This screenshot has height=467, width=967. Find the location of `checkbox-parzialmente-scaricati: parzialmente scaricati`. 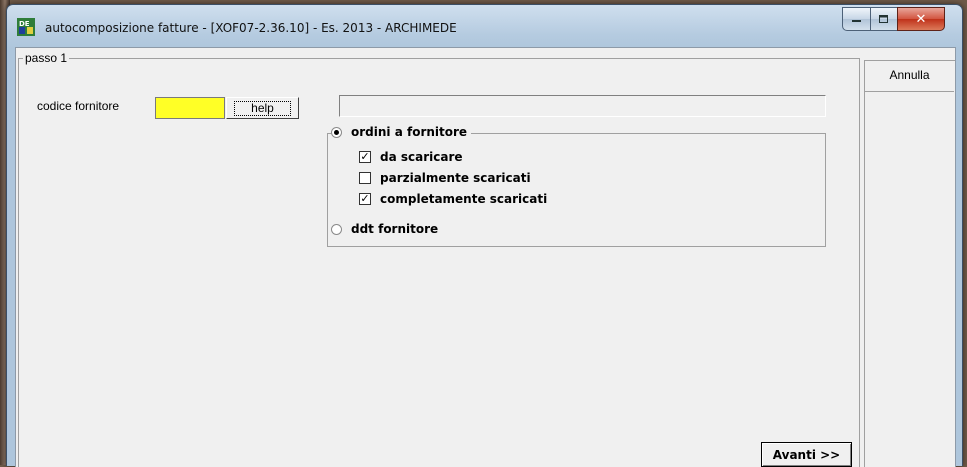

checkbox-parzialmente-scaricati: parzialmente scaricati is located at coordinates (445, 178).